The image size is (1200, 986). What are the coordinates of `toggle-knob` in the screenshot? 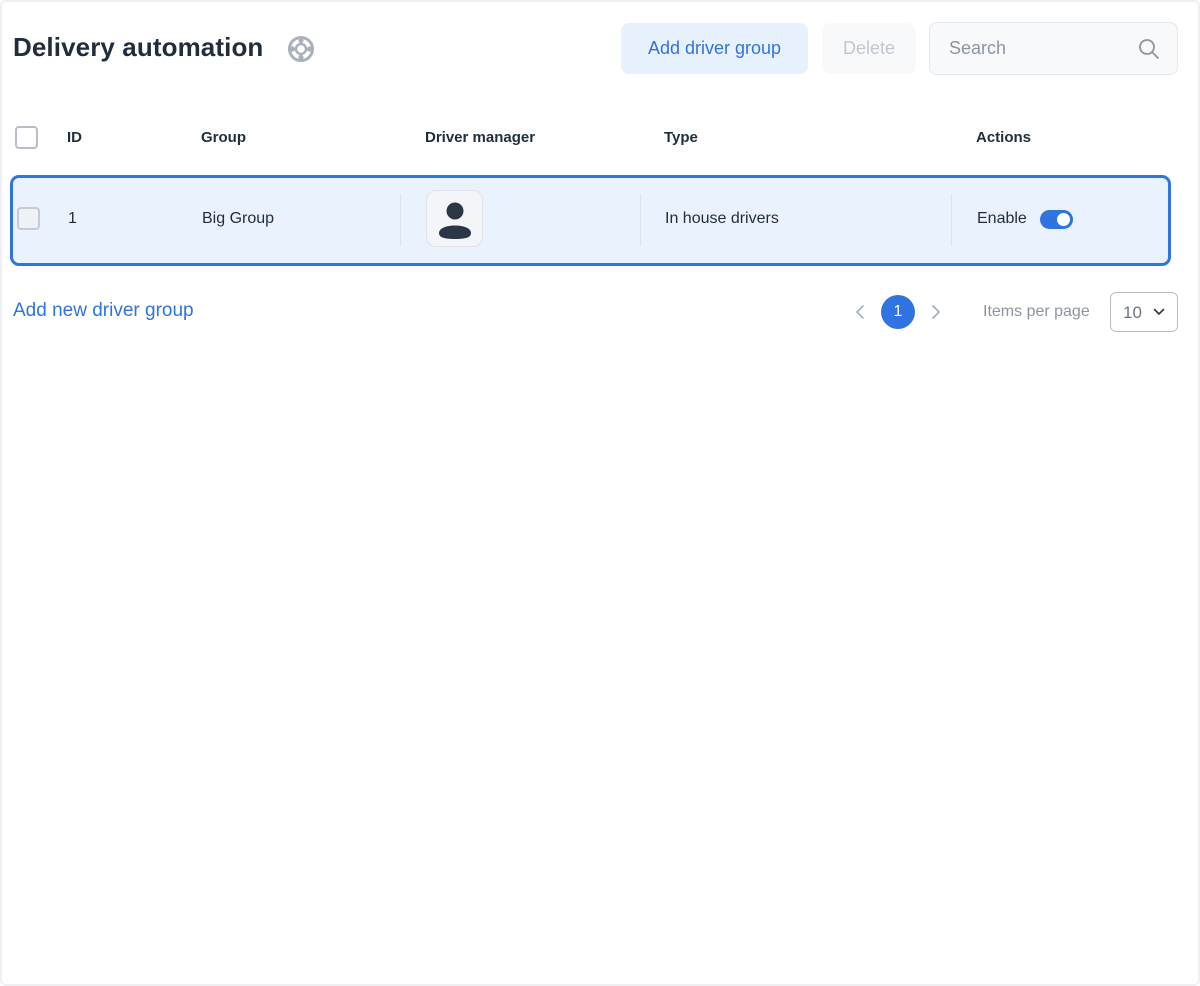 It's located at (1063, 219).